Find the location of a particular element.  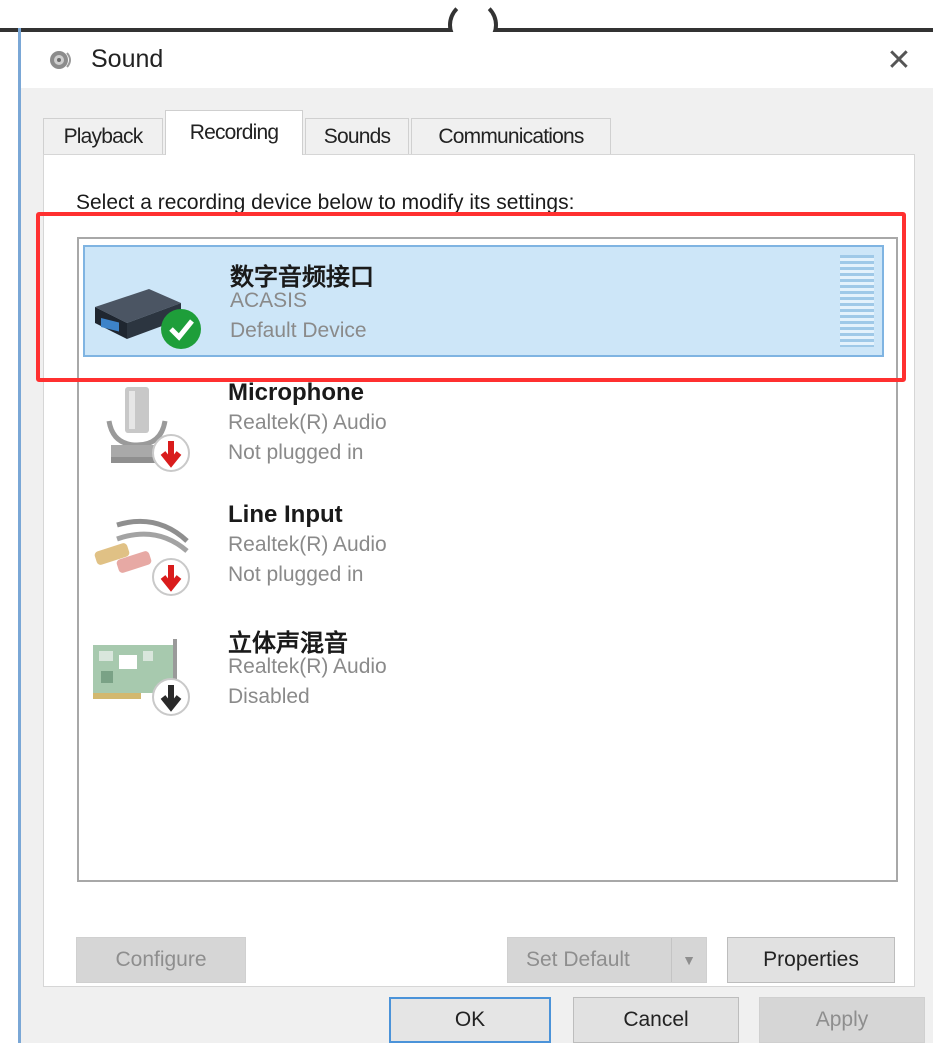

speaker-icon is located at coordinates (61, 60).